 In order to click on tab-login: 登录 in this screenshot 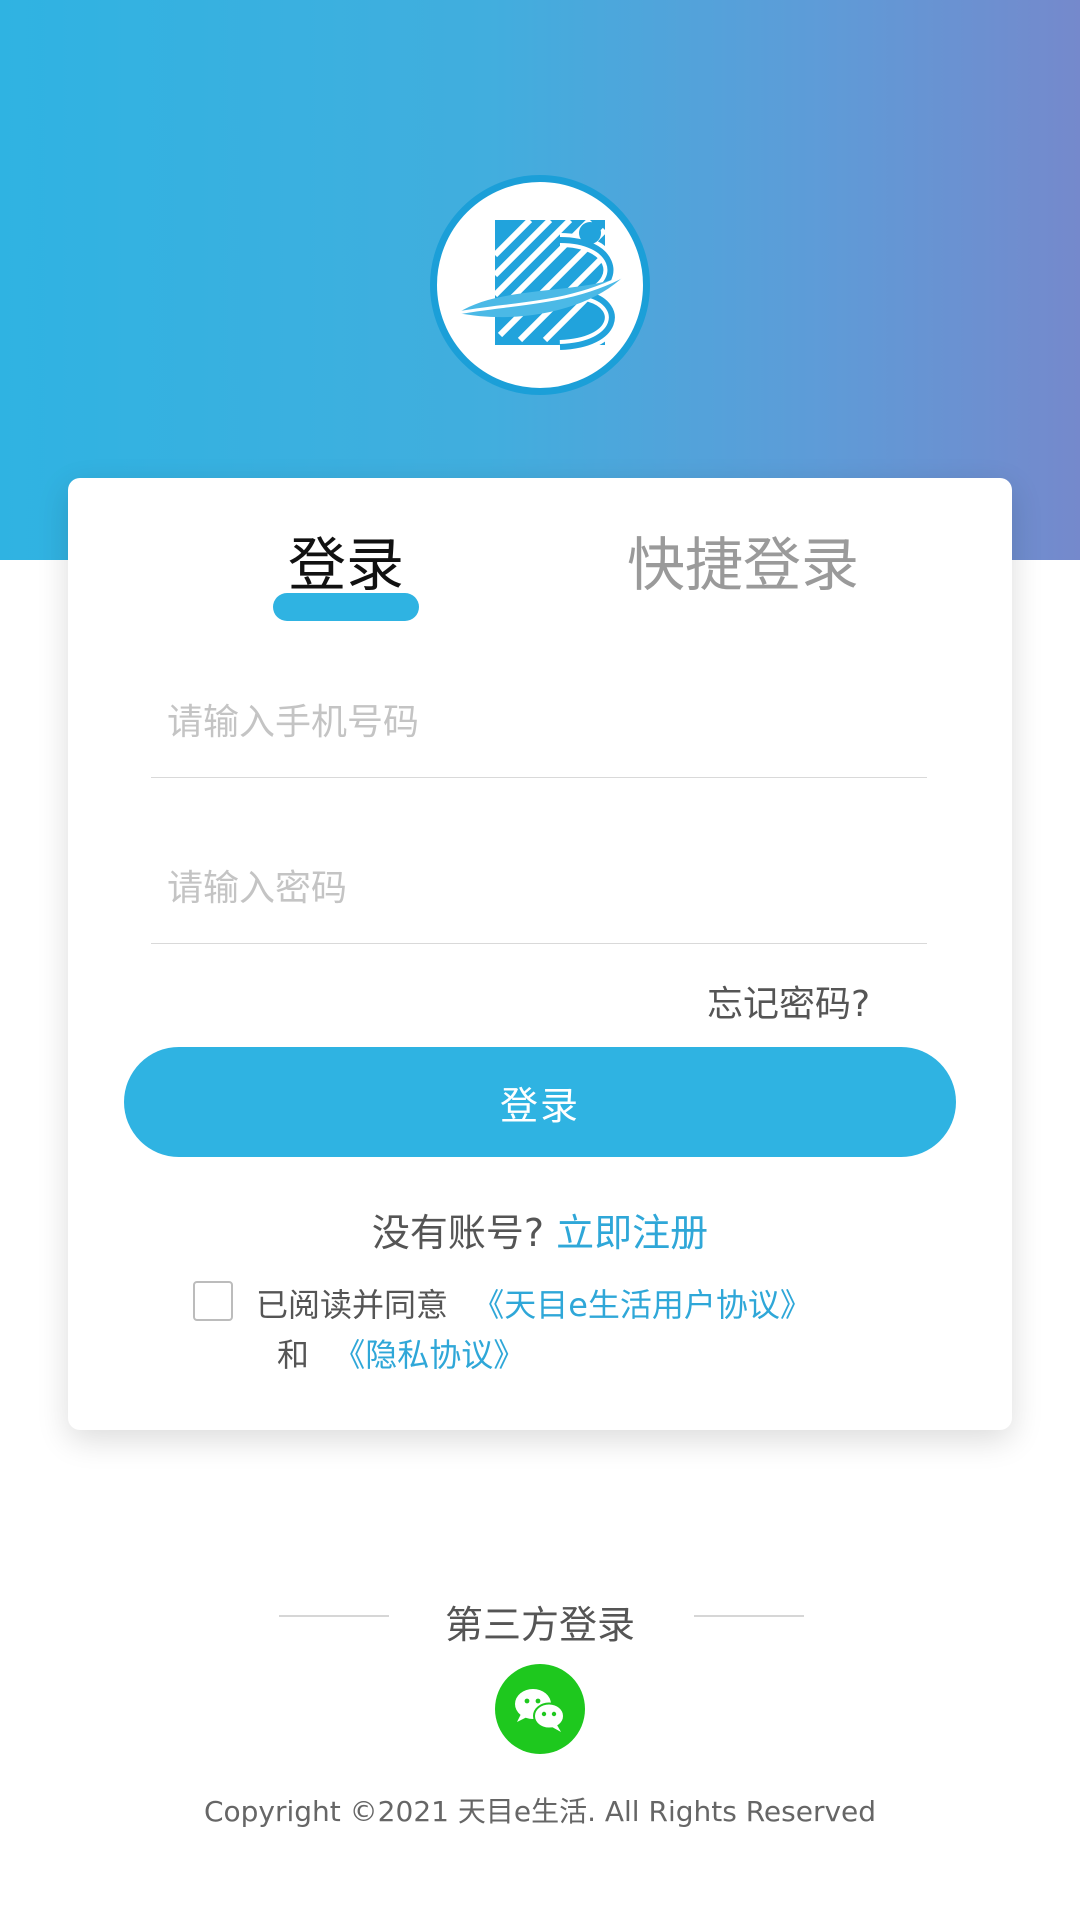, I will do `click(346, 565)`.